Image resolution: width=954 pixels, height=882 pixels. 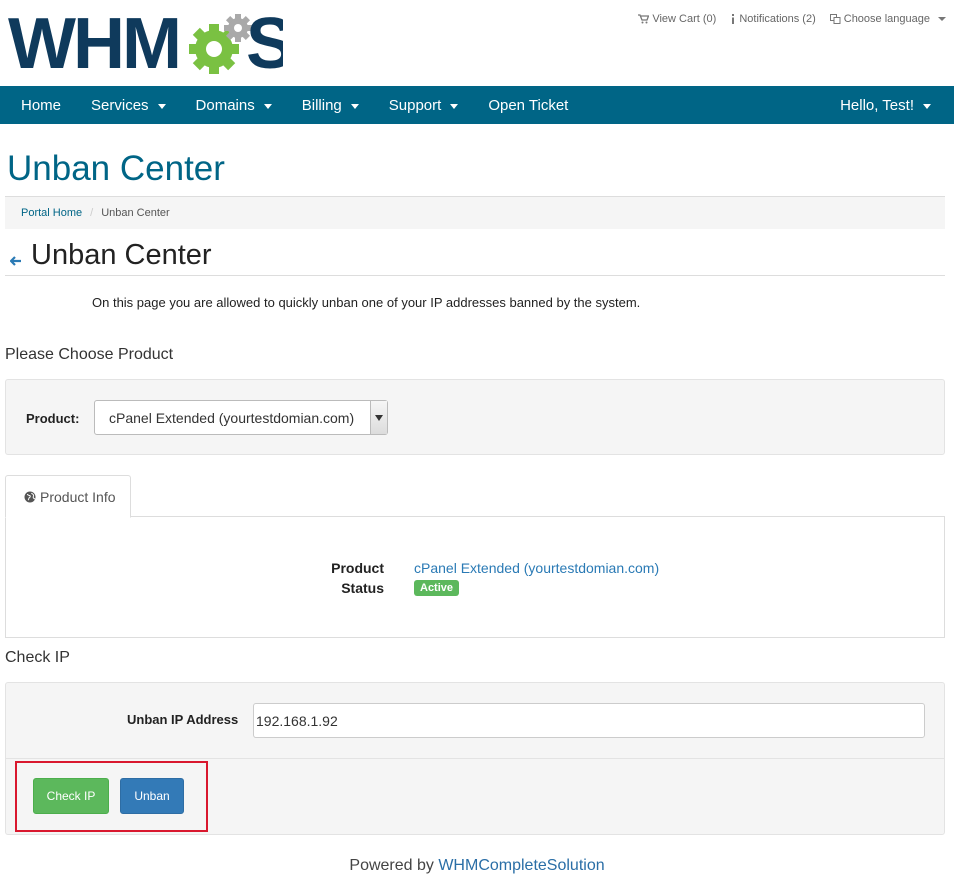 I want to click on unban-ip-label: Unban IP Address, so click(x=183, y=719).